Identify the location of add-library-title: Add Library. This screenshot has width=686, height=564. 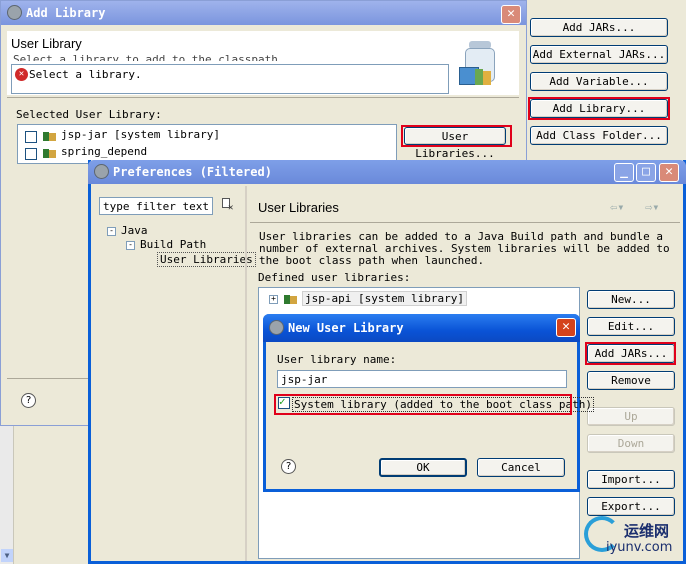
(66, 13).